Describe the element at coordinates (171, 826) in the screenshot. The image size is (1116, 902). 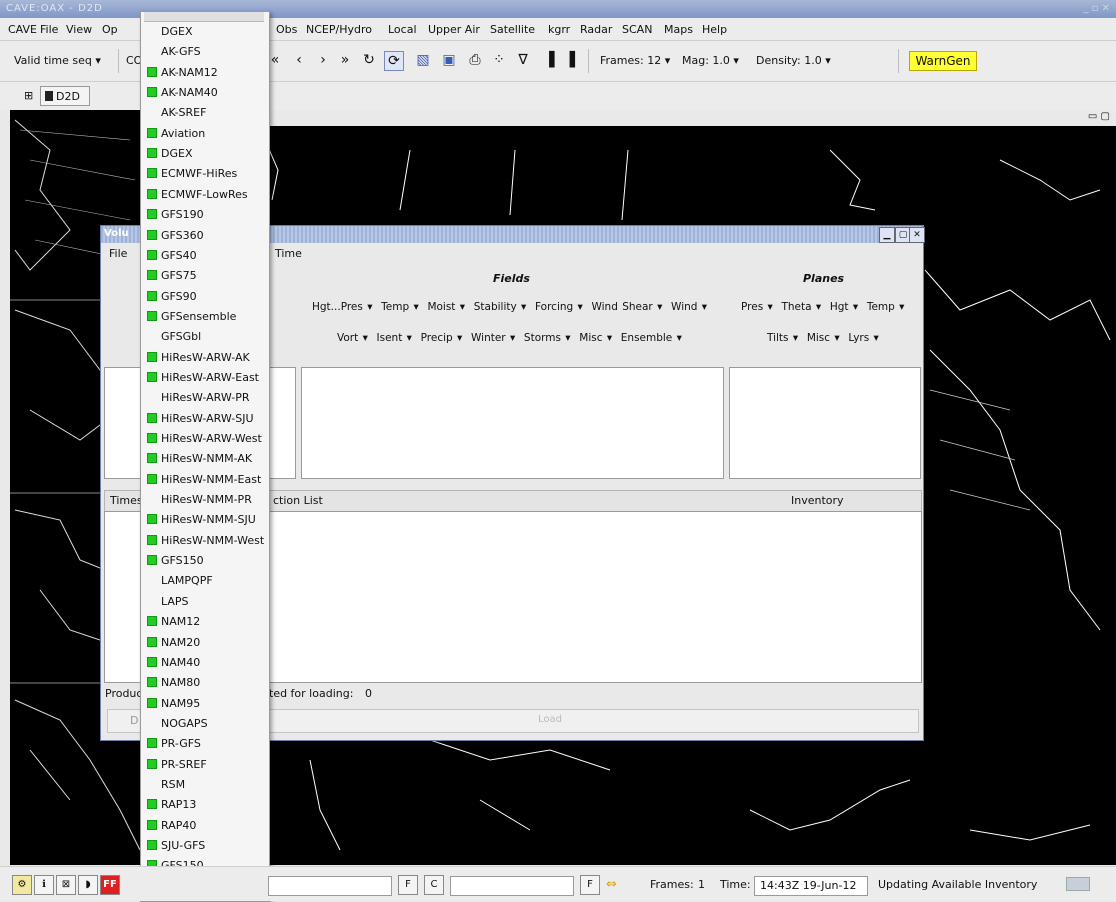
I see `dropdown-item: RAP40` at that location.